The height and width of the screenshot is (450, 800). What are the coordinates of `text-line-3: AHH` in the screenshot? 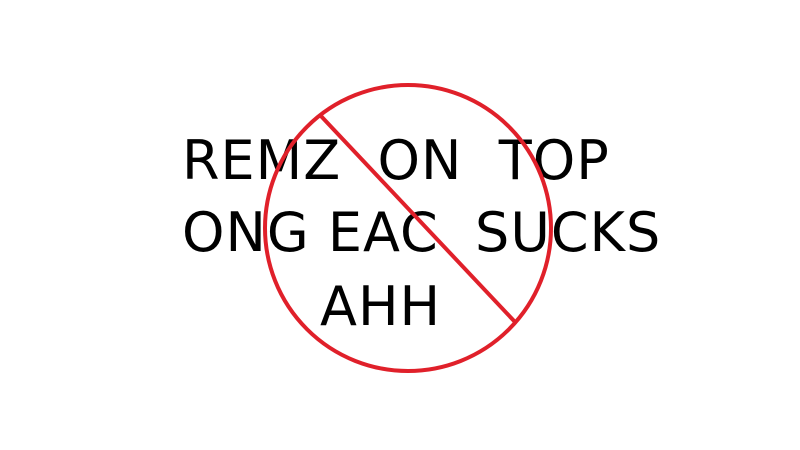 It's located at (381, 306).